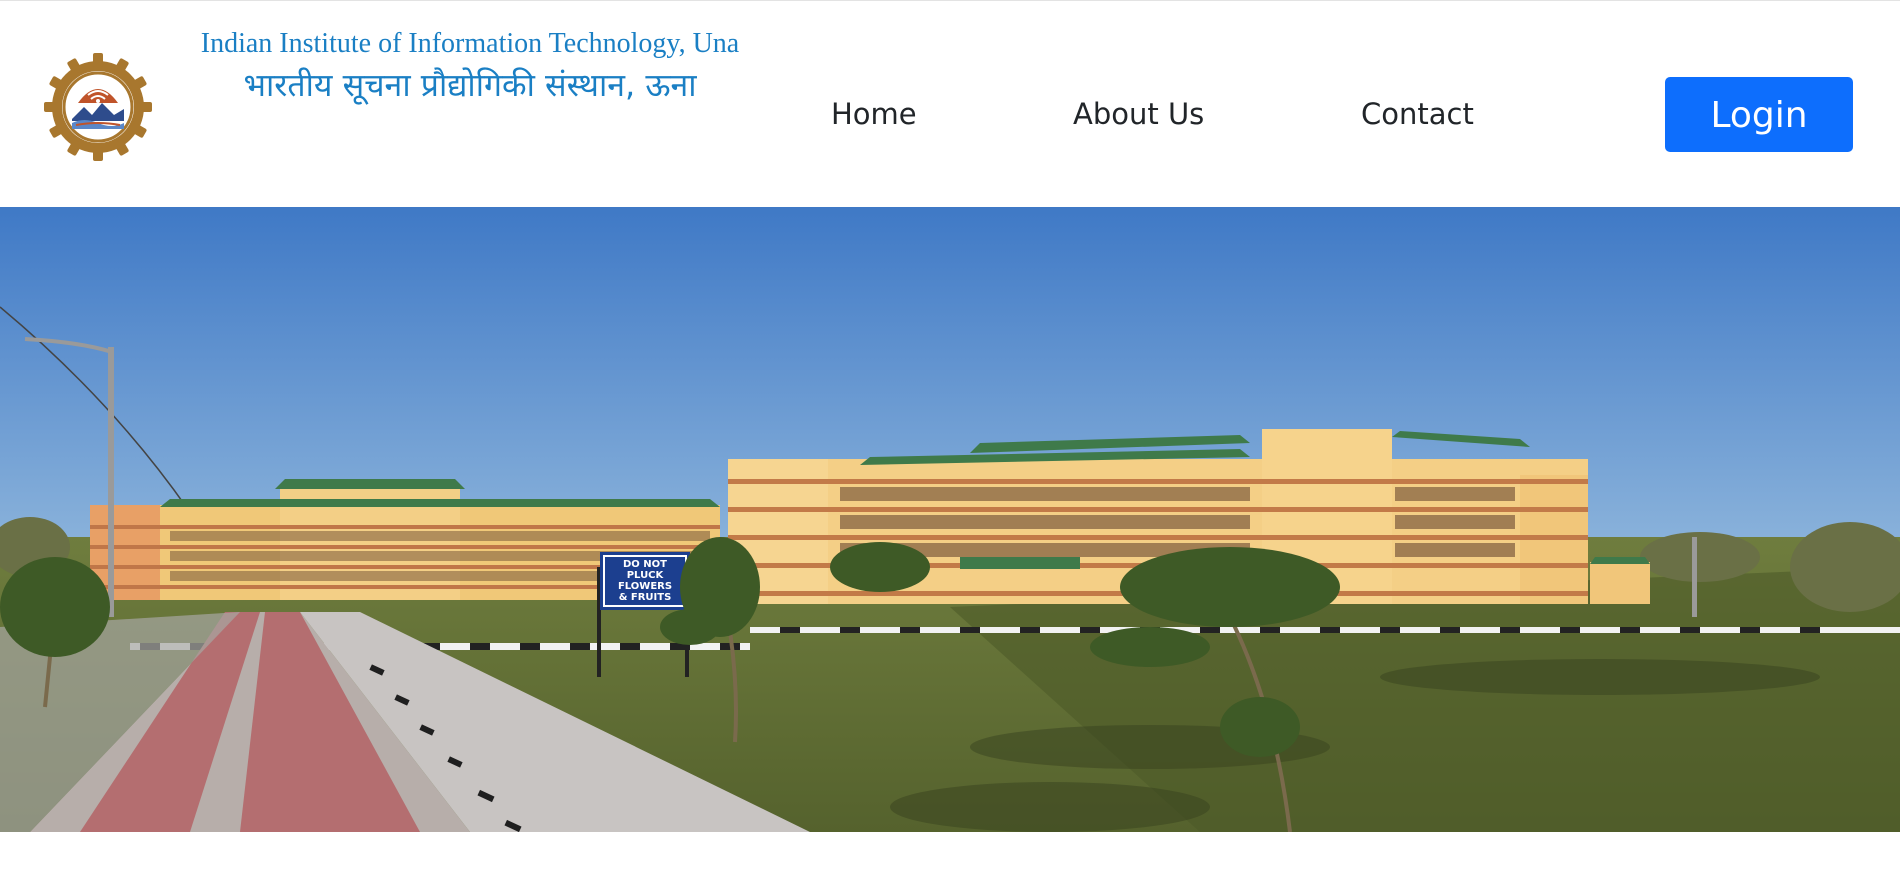  Describe the element at coordinates (645, 597) in the screenshot. I see `hero-sign-line-4: & FRUITS` at that location.